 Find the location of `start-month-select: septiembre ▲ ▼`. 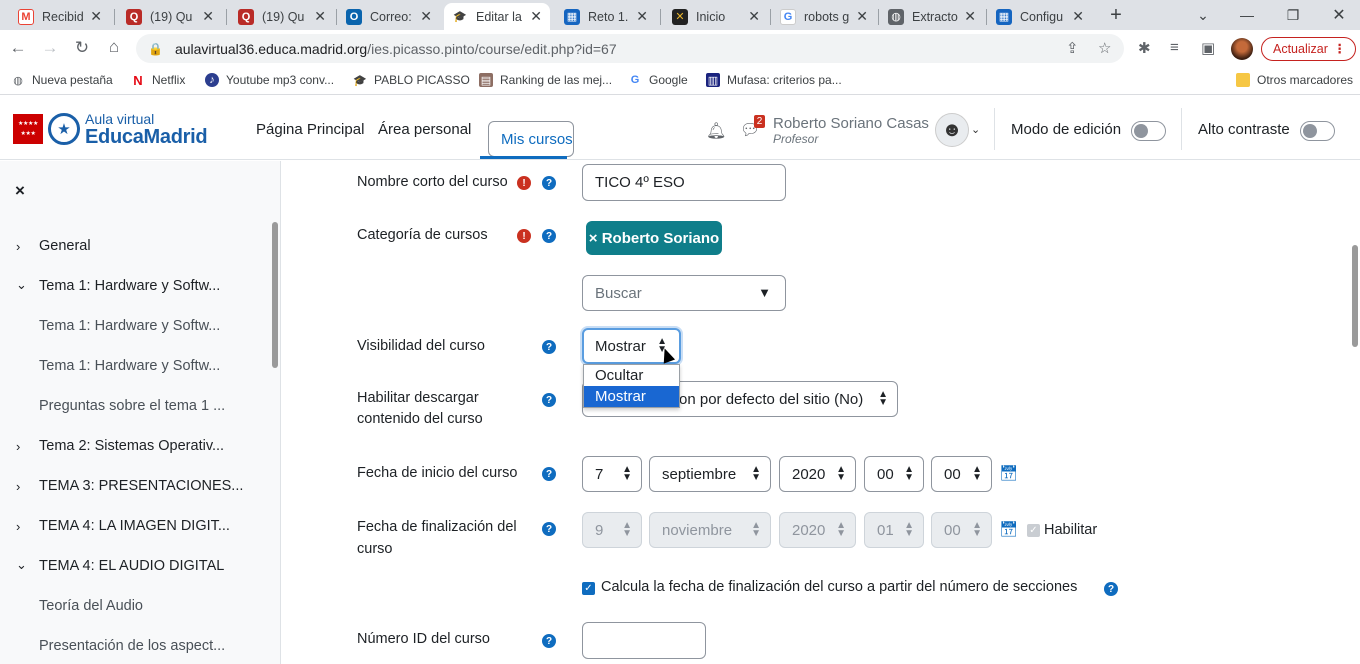

start-month-select: septiembre ▲ ▼ is located at coordinates (710, 474).